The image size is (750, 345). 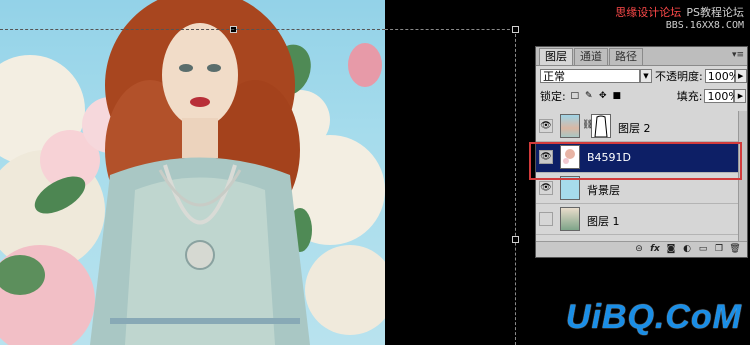 What do you see at coordinates (553, 96) in the screenshot?
I see `lock-label: 锁定:` at bounding box center [553, 96].